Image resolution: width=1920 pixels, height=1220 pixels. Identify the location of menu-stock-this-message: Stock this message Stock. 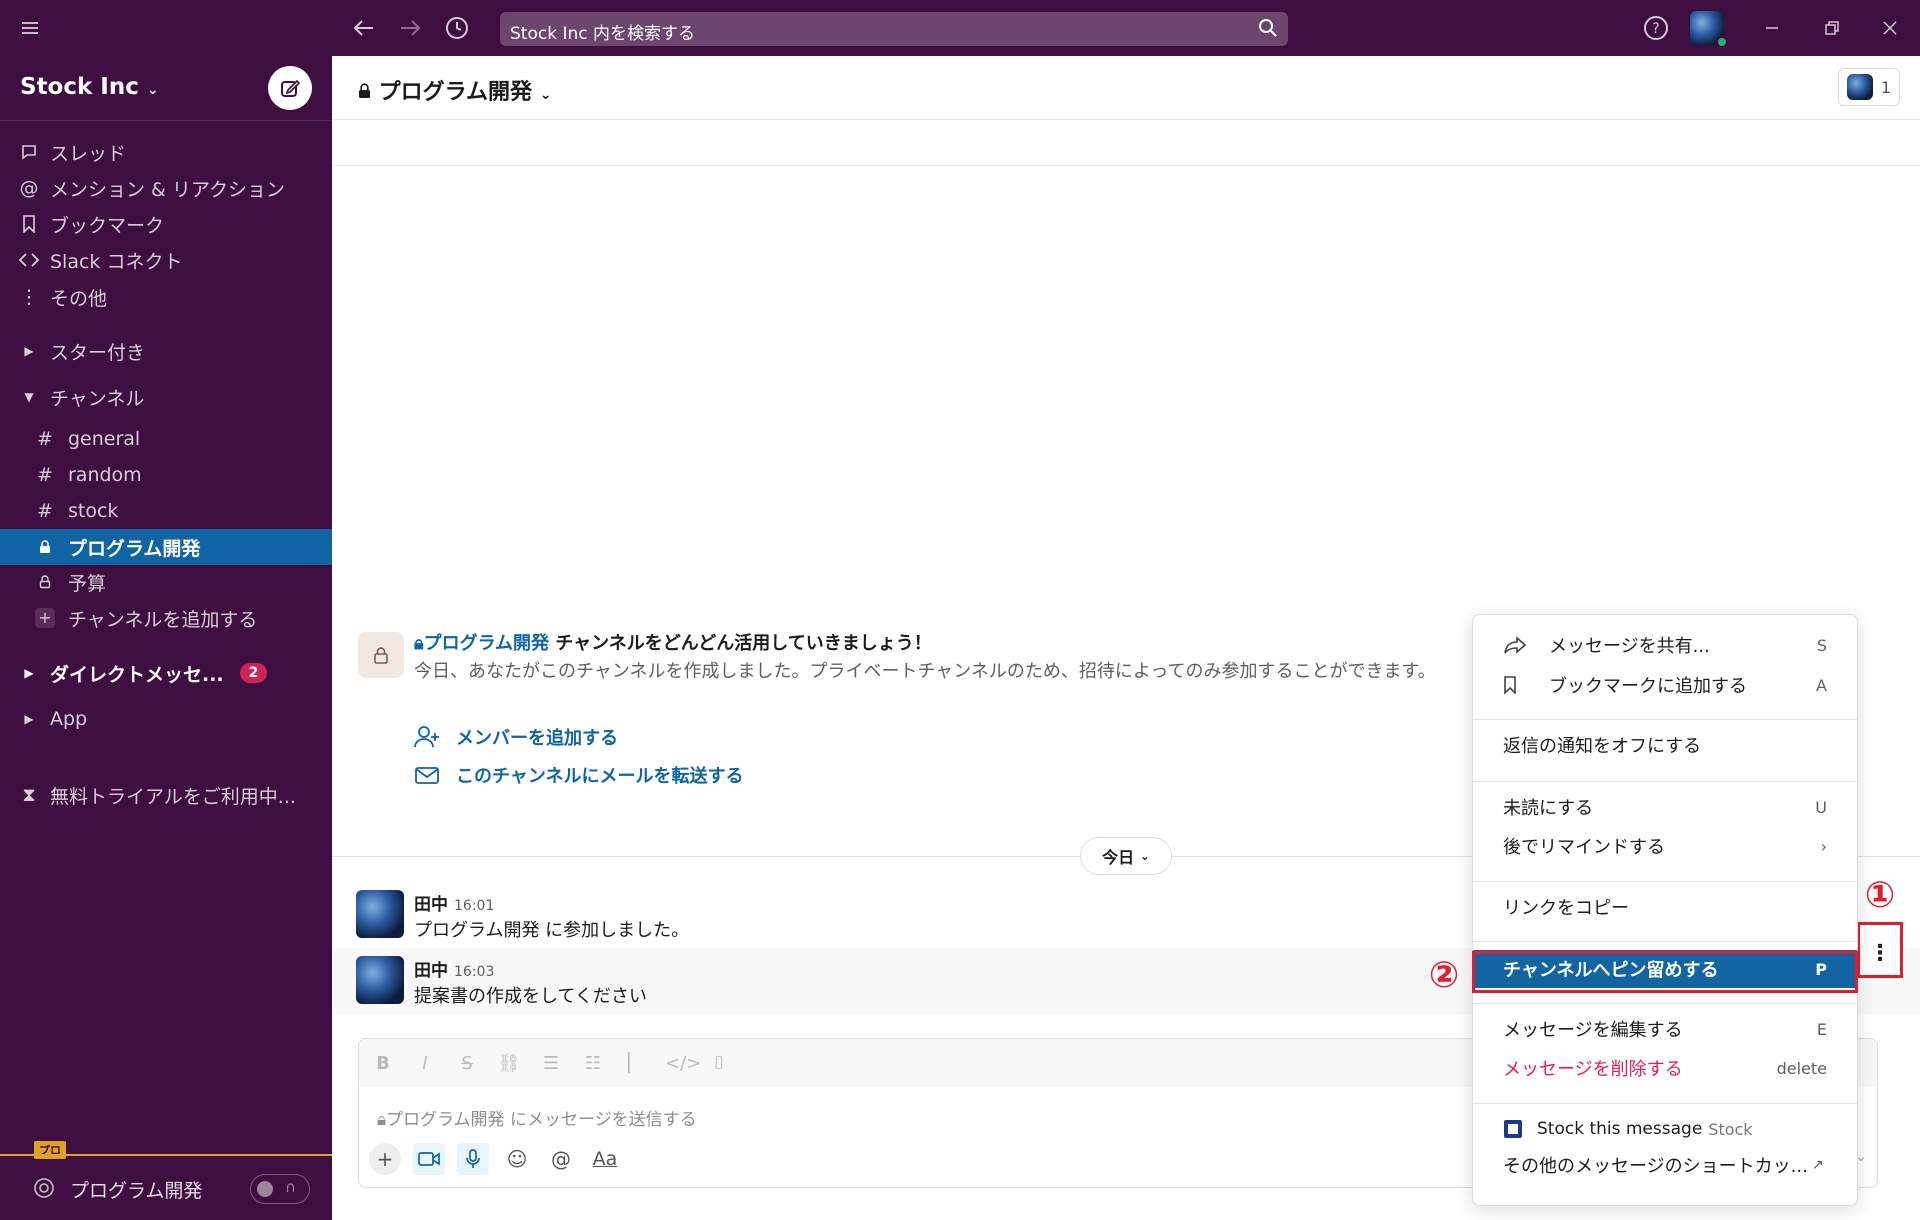
(1665, 1129).